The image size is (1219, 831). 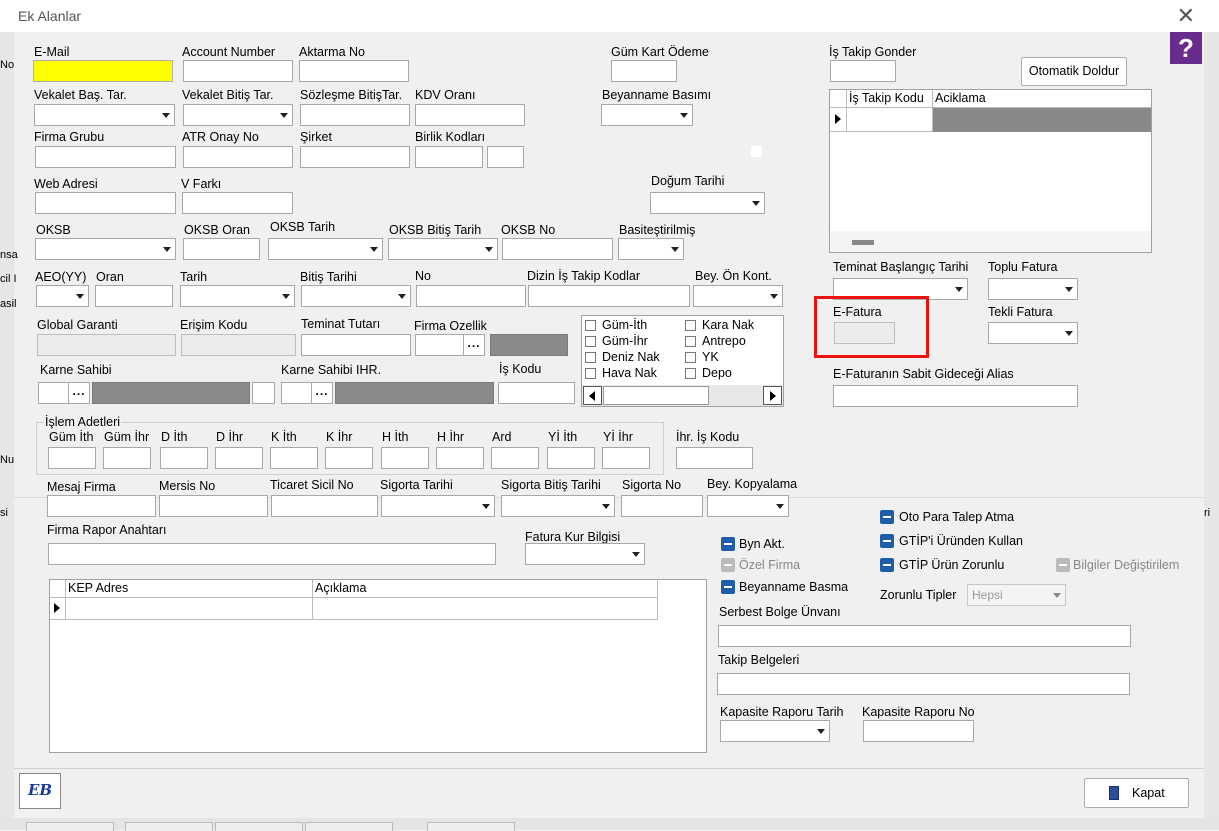 What do you see at coordinates (748, 506) in the screenshot?
I see `bey-kopyalama-combo` at bounding box center [748, 506].